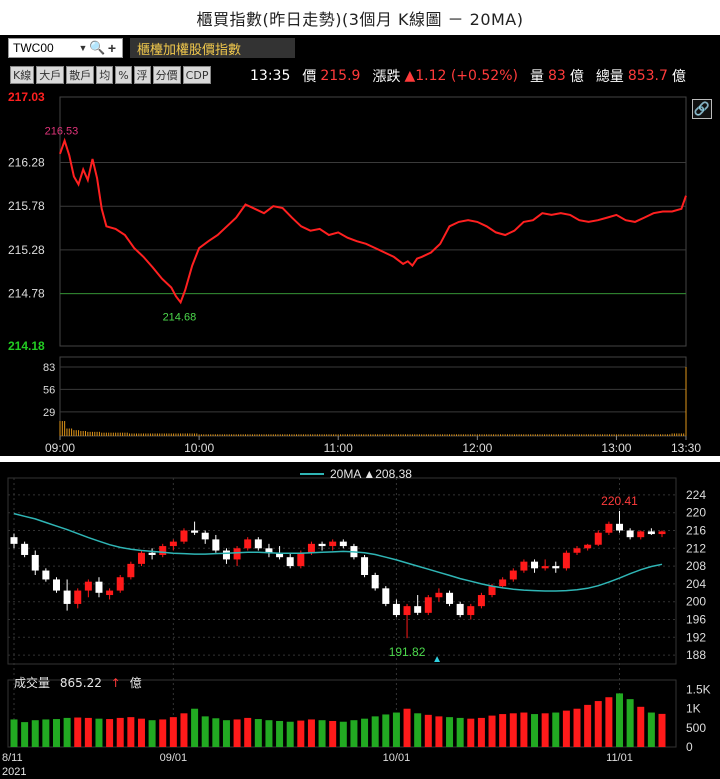 The height and width of the screenshot is (779, 720). What do you see at coordinates (174, 758) in the screenshot?
I see `kline-date-tick-label: 09/01` at bounding box center [174, 758].